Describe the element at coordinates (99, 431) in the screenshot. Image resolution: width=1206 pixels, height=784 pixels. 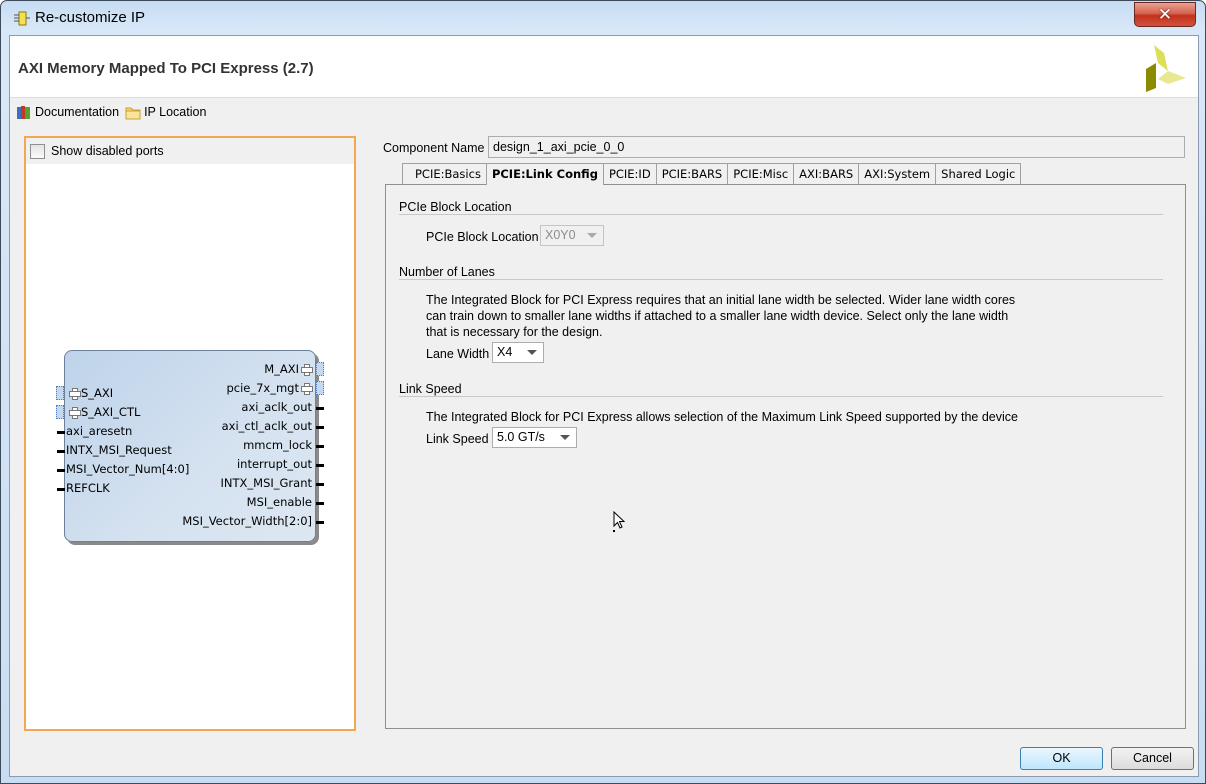
I see `port-axi-aresetn: axi_aresetn` at that location.